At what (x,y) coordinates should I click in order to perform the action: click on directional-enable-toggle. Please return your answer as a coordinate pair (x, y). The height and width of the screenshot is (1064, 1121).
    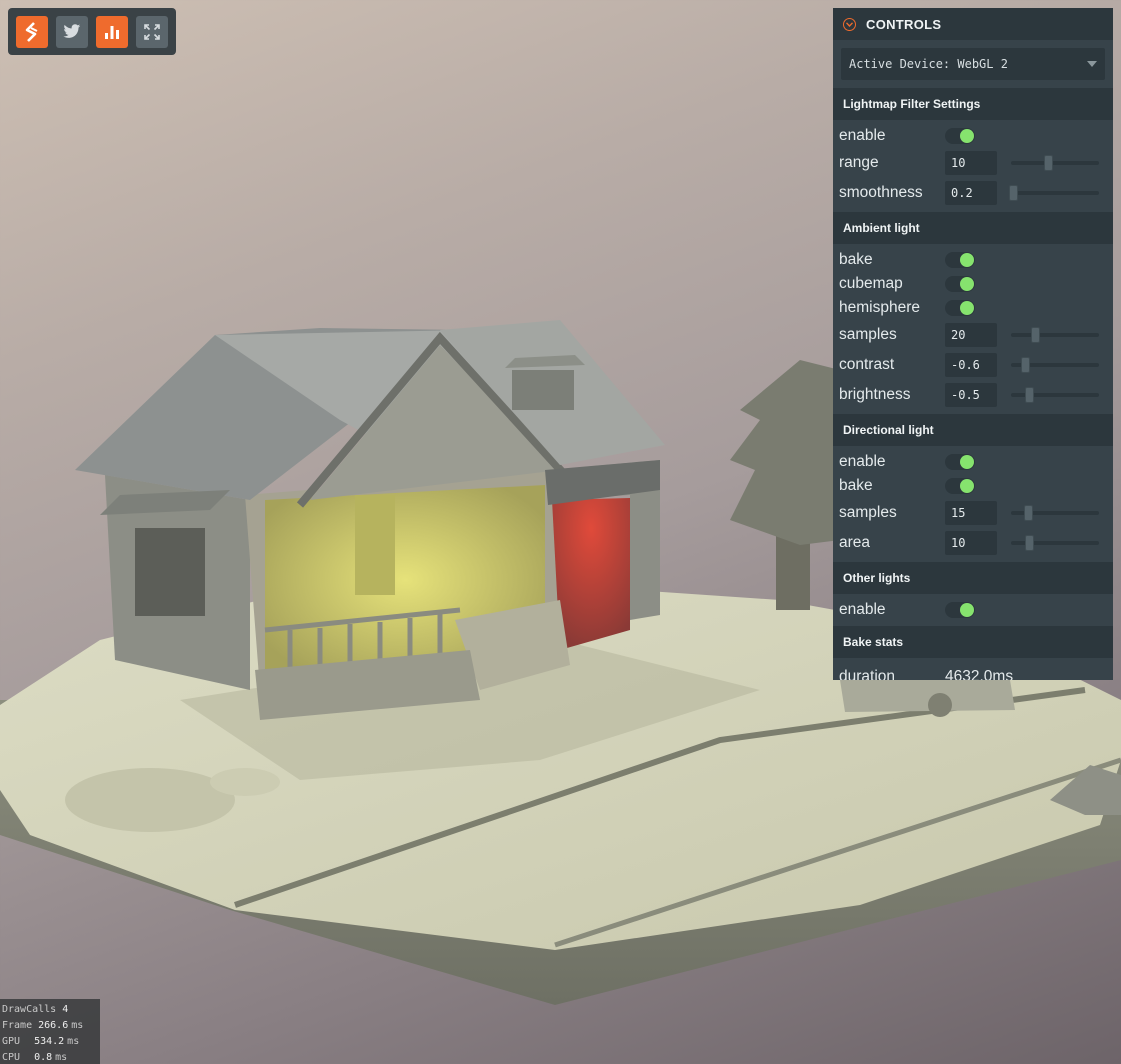
    Looking at the image, I should click on (960, 462).